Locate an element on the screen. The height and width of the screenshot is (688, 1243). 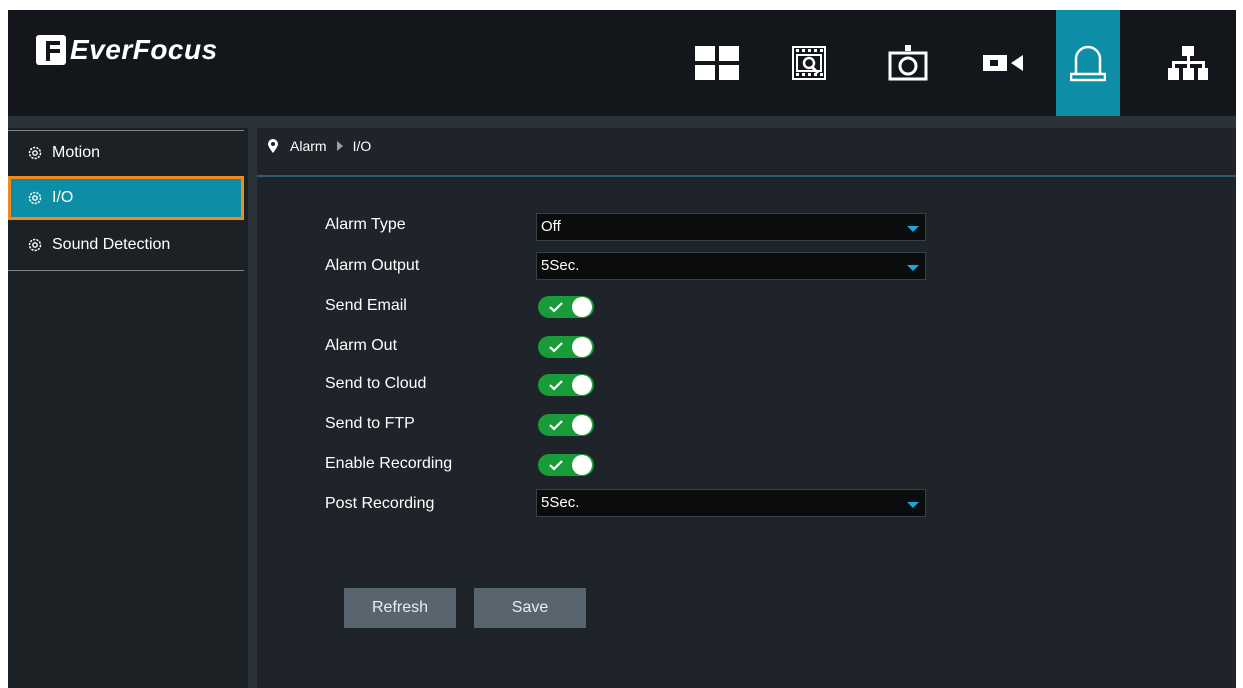
send-to-ftp-toggle is located at coordinates (566, 425).